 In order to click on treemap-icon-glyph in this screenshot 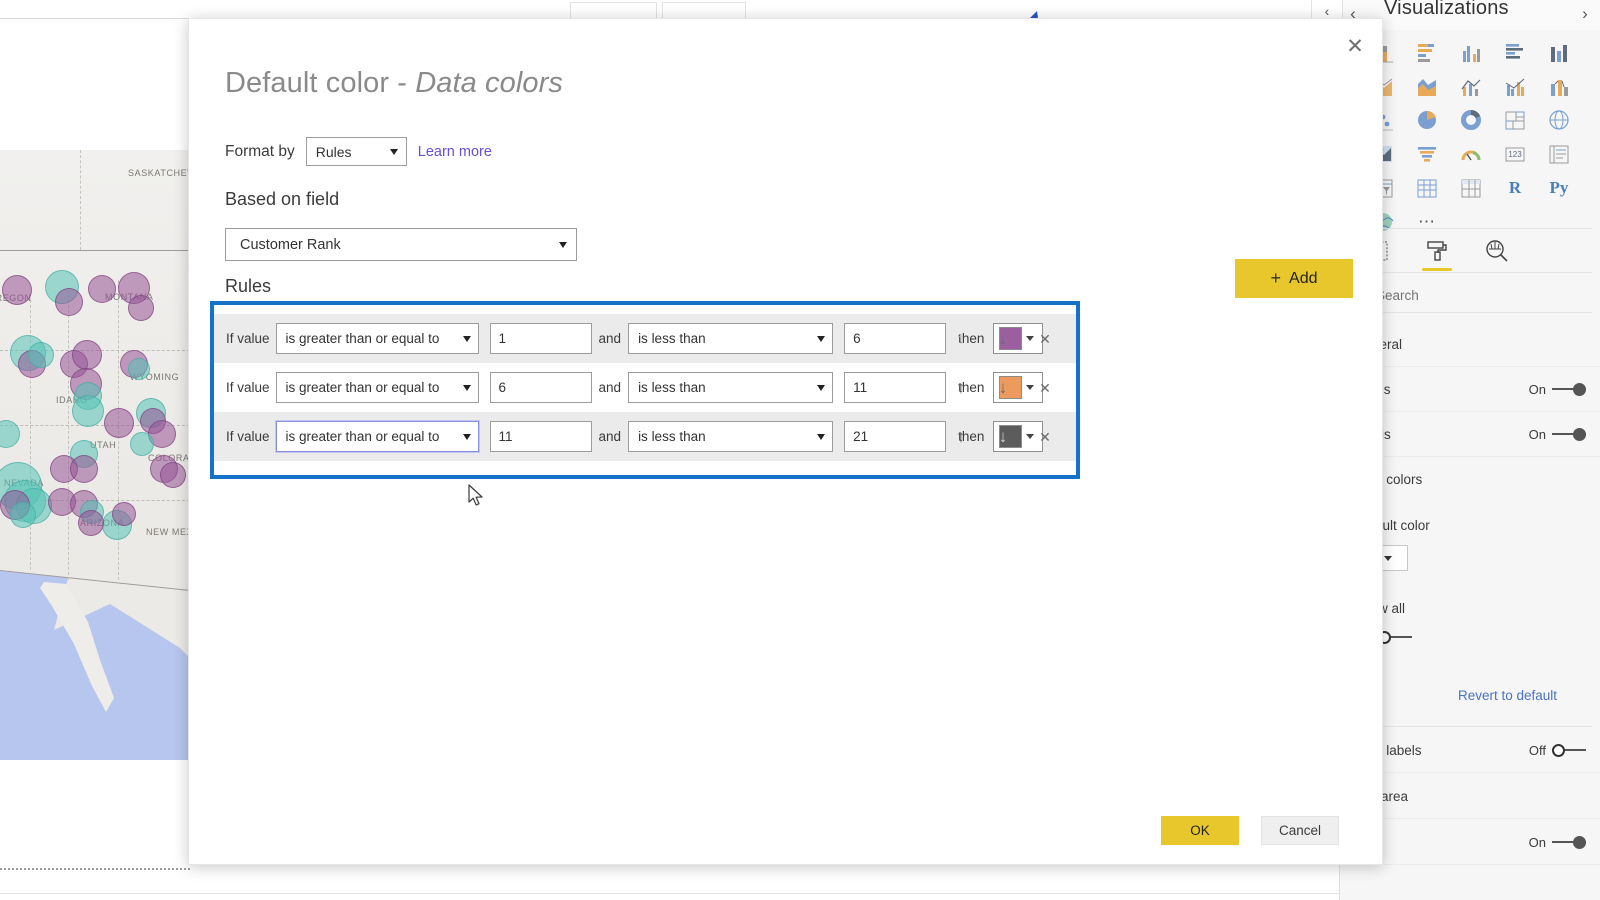, I will do `click(1515, 120)`.